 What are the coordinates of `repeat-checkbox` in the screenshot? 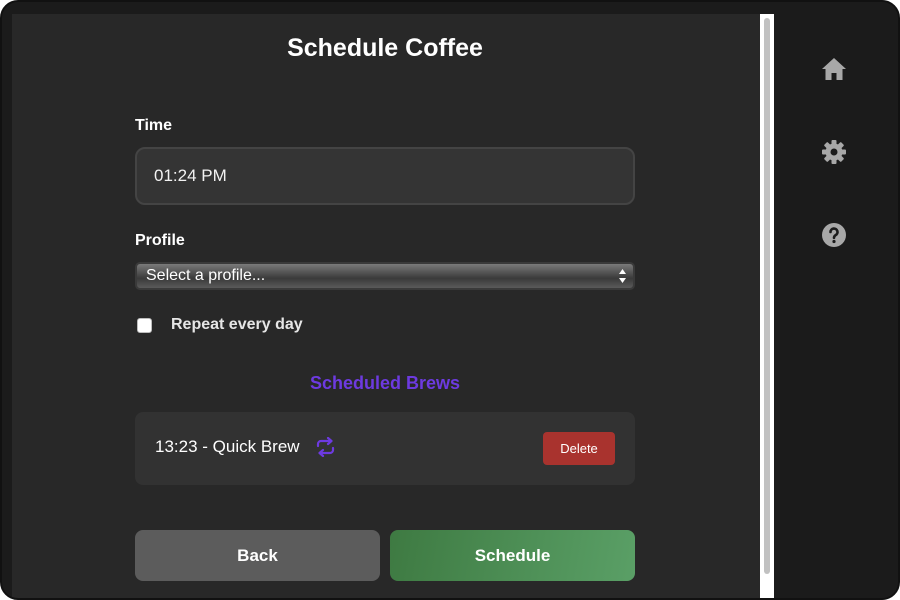 It's located at (144, 325).